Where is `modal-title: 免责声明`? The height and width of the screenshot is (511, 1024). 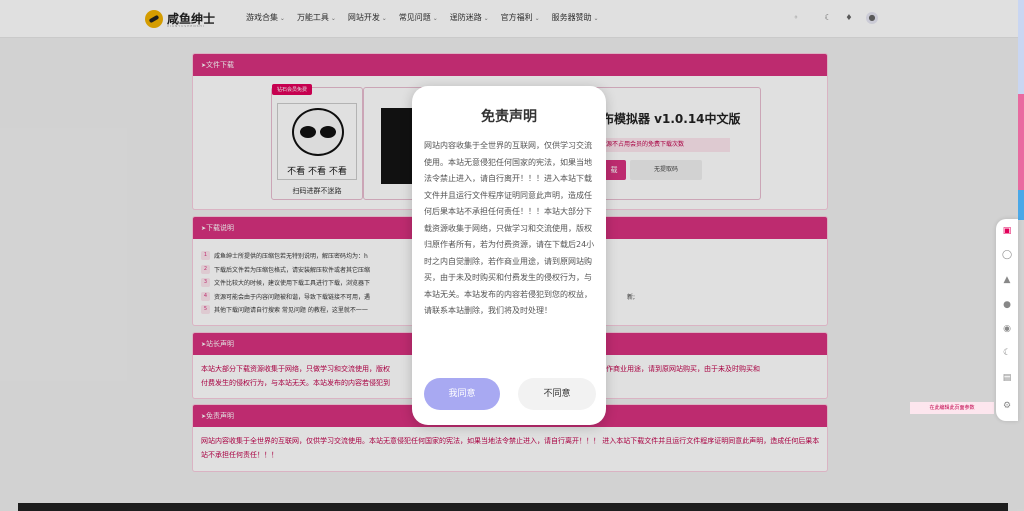 modal-title: 免责声明 is located at coordinates (509, 117).